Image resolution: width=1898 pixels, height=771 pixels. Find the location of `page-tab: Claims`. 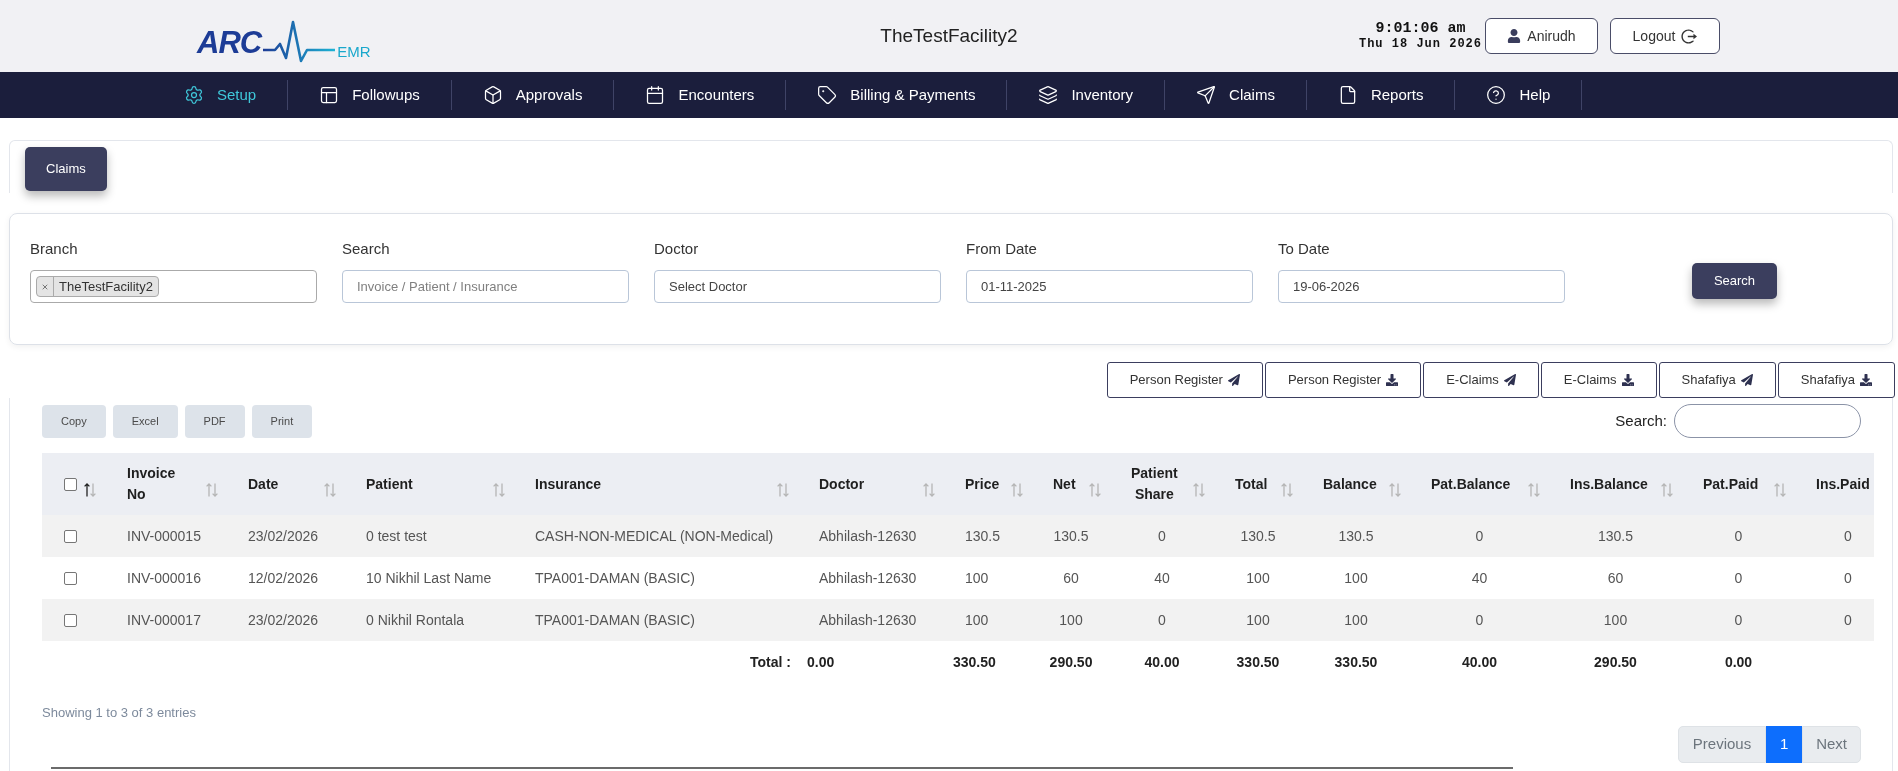

page-tab: Claims is located at coordinates (66, 169).